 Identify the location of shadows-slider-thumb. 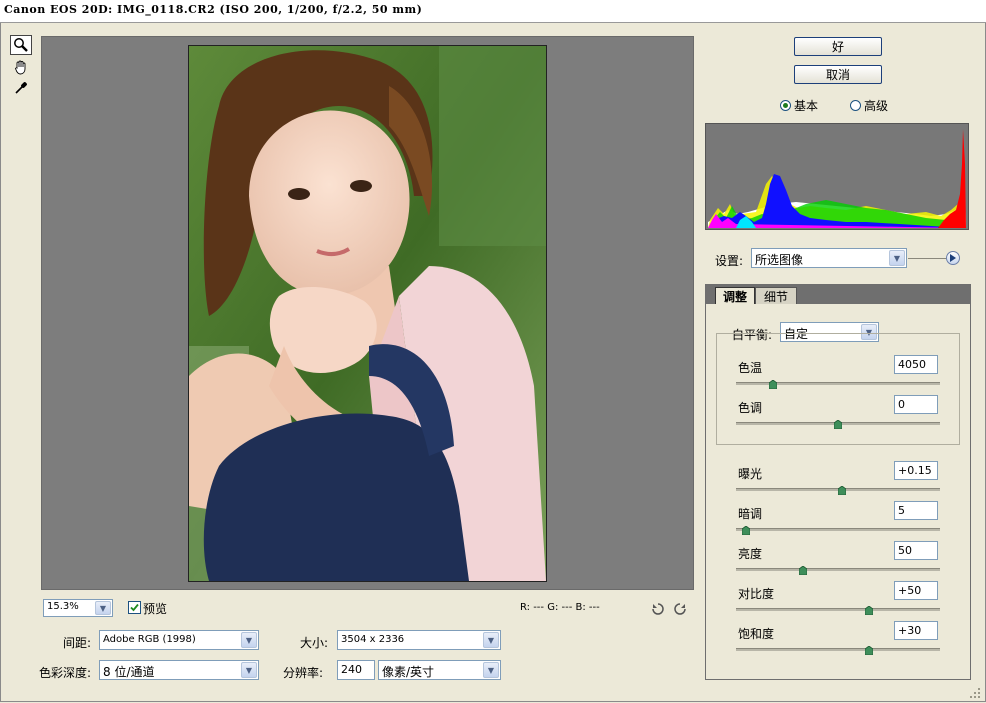
(746, 530).